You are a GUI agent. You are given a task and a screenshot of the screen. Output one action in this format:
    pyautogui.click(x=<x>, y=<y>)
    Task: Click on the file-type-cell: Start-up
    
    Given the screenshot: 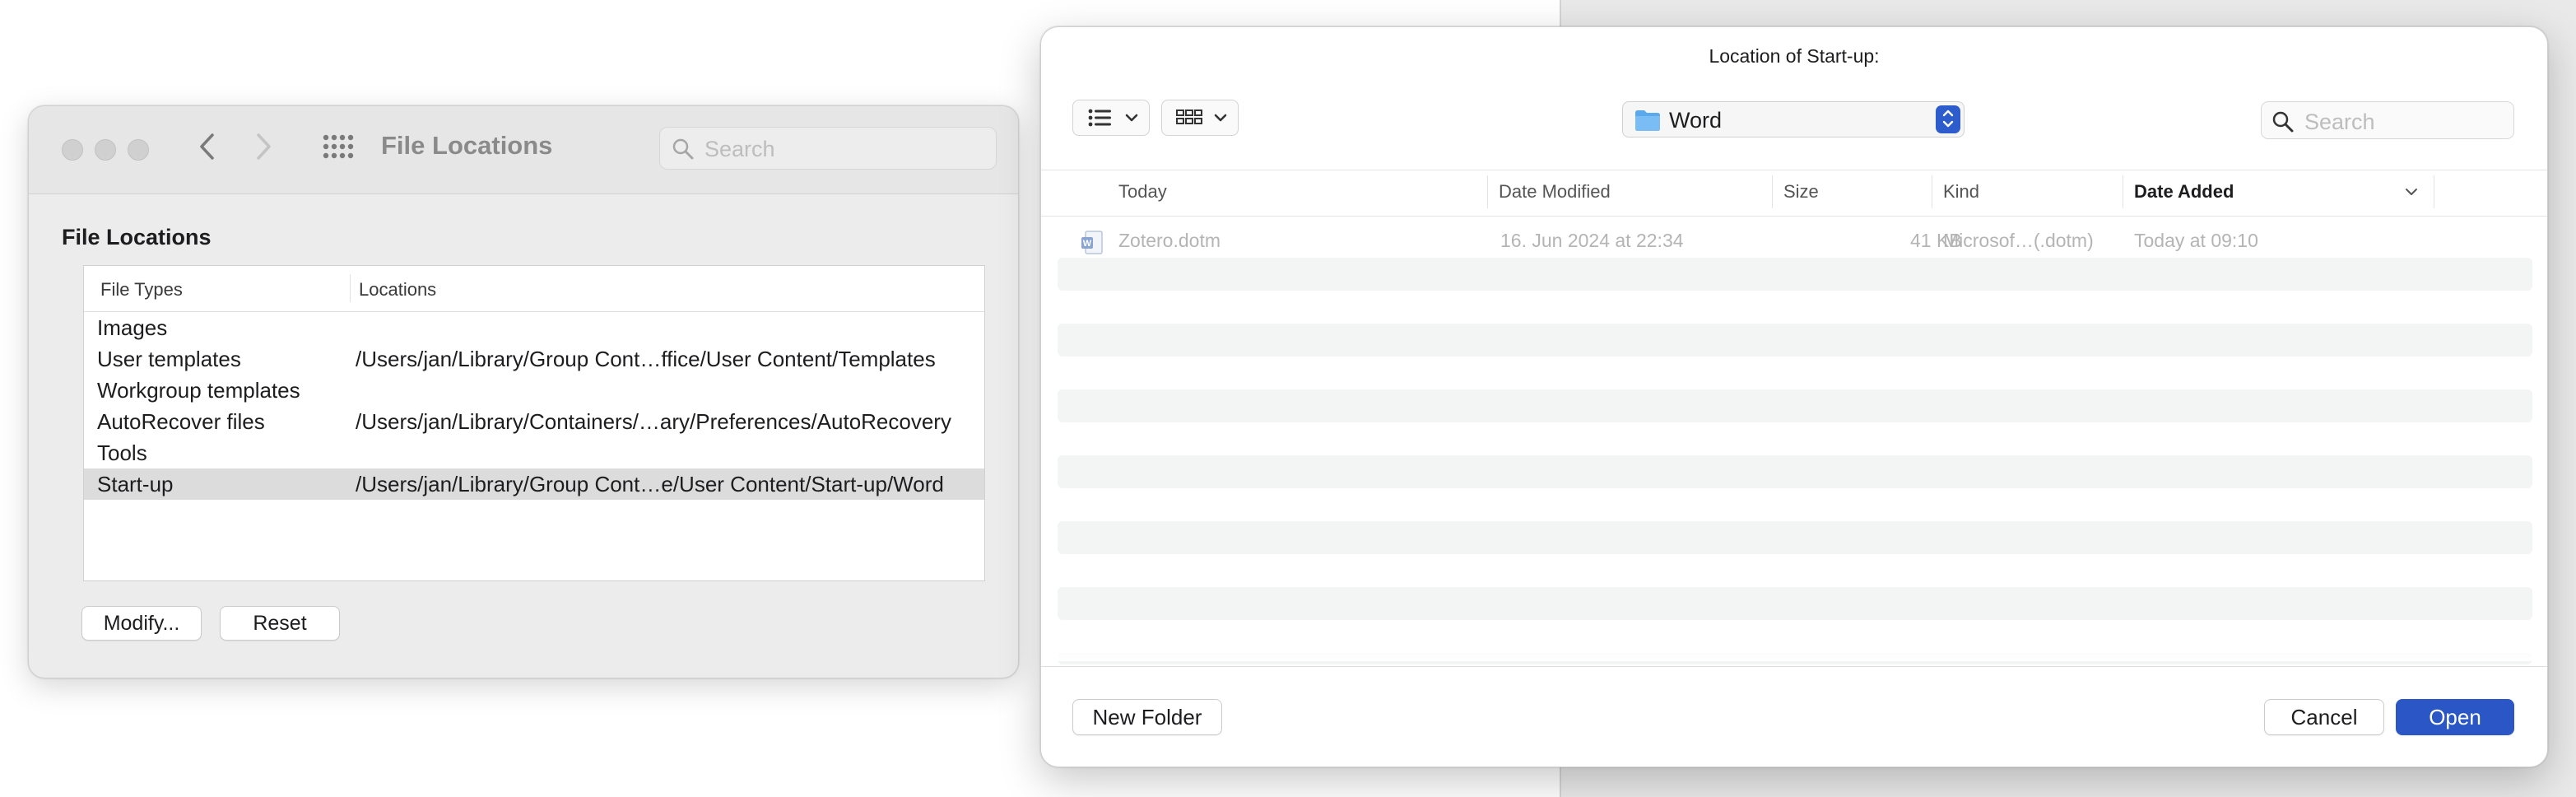 What is the action you would take?
    pyautogui.click(x=135, y=484)
    